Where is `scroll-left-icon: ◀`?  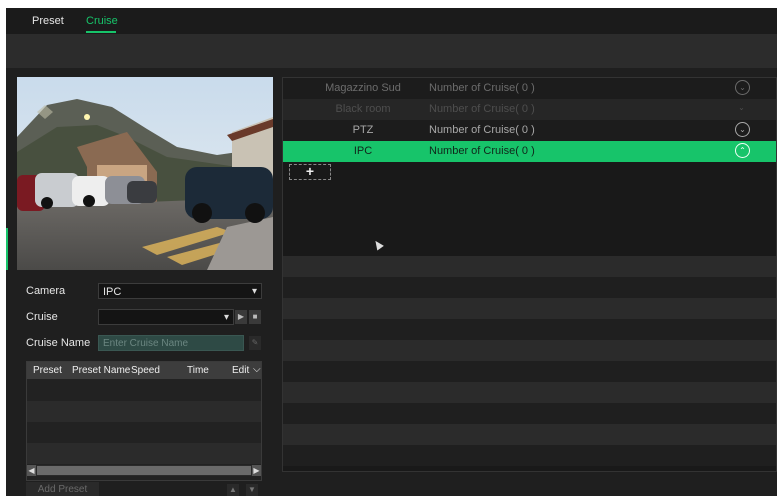 scroll-left-icon: ◀ is located at coordinates (31, 470).